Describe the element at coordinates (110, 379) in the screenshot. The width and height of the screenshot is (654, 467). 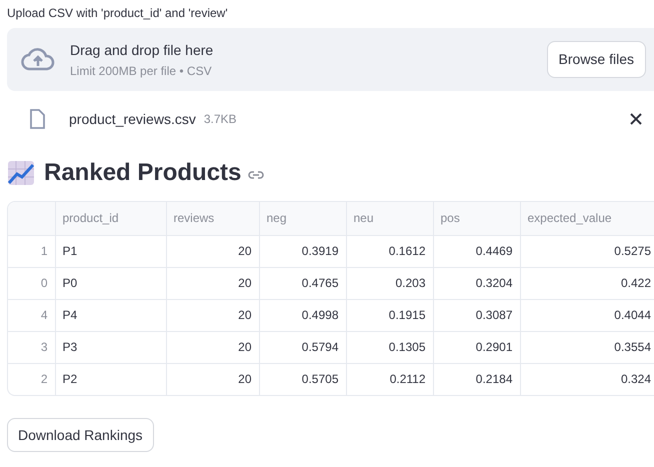
I see `table-cell: P2` at that location.